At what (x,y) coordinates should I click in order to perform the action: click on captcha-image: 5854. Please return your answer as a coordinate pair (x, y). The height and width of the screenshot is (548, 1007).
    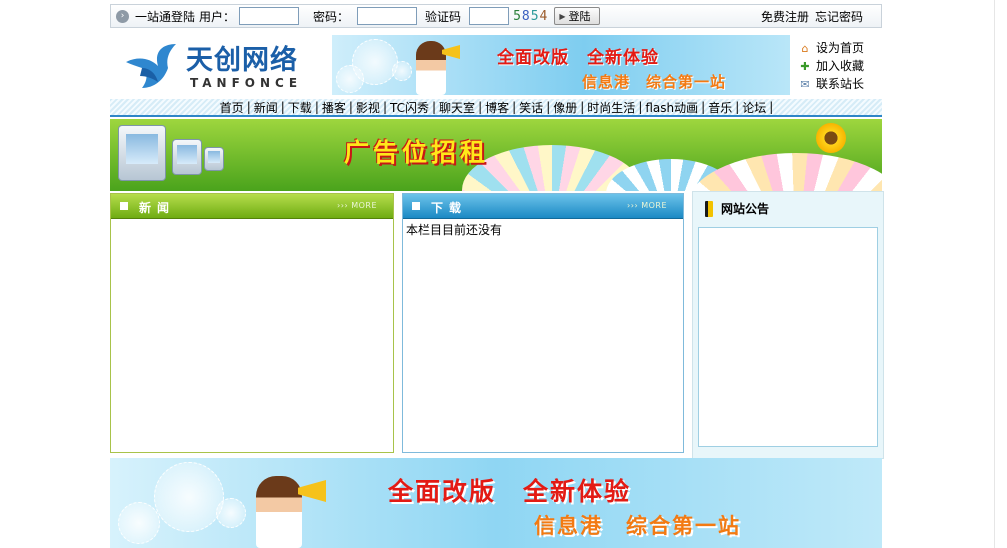
    Looking at the image, I should click on (531, 16).